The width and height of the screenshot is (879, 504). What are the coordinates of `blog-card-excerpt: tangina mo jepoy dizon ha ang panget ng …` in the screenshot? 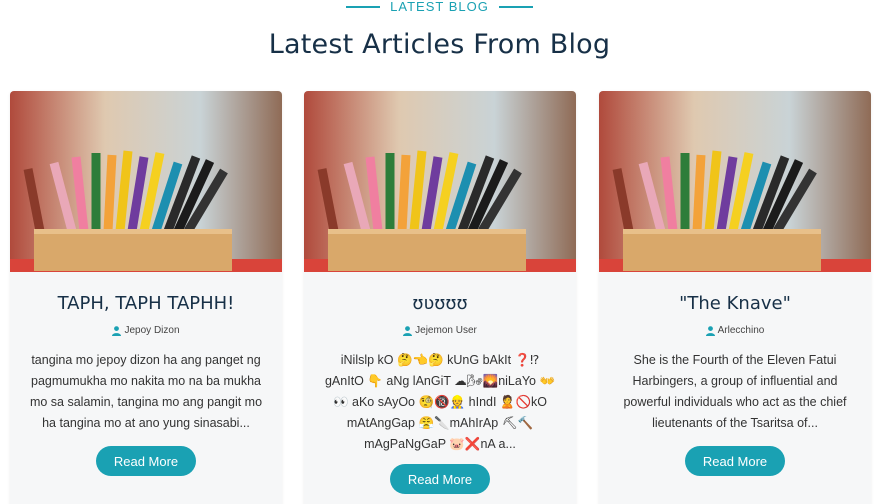 It's located at (146, 391).